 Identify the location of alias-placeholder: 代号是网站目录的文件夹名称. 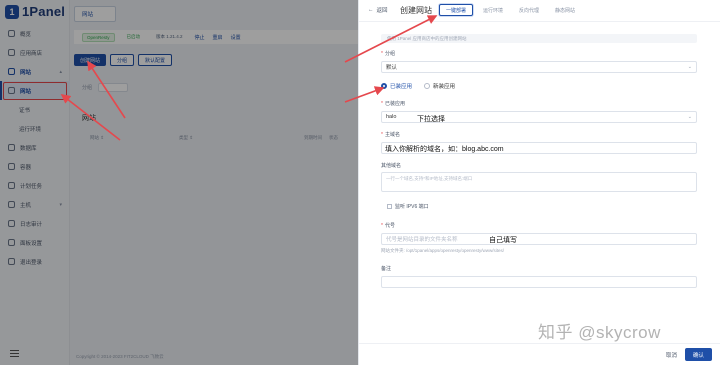
(422, 240).